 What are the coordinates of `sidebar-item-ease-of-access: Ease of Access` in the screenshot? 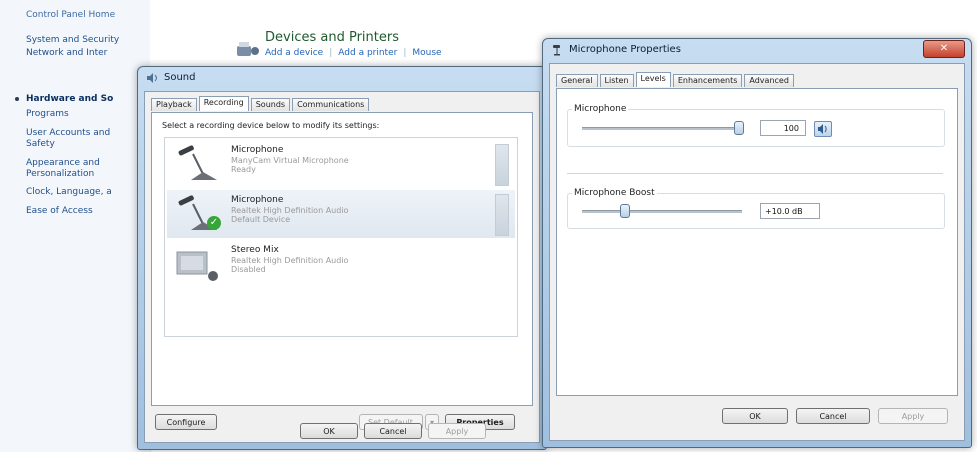 It's located at (86, 211).